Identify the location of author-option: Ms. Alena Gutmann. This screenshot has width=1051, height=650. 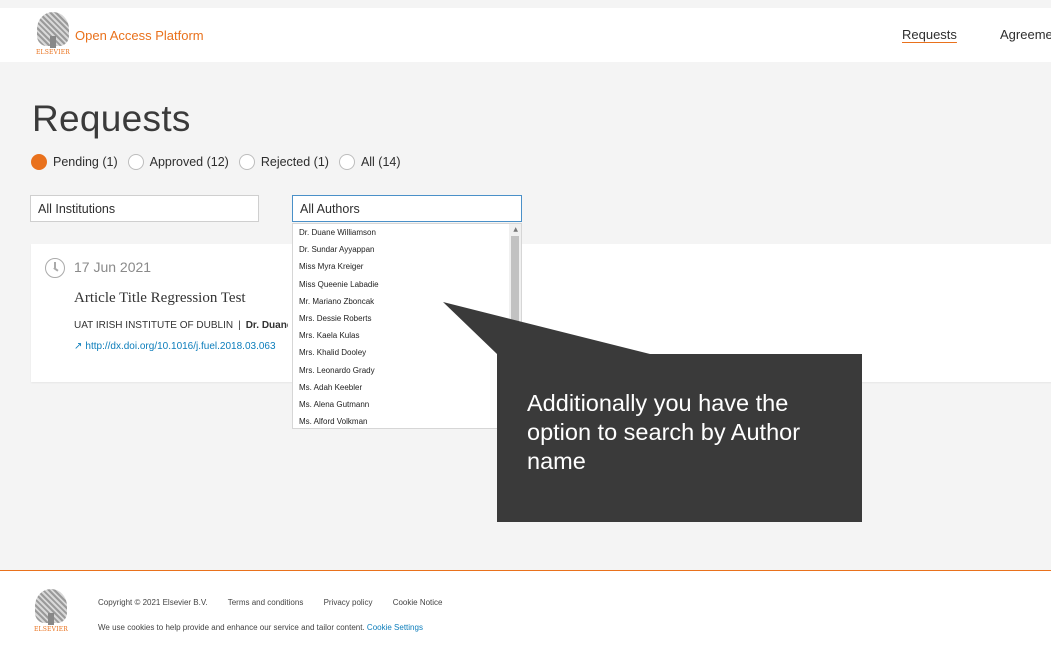
(407, 404).